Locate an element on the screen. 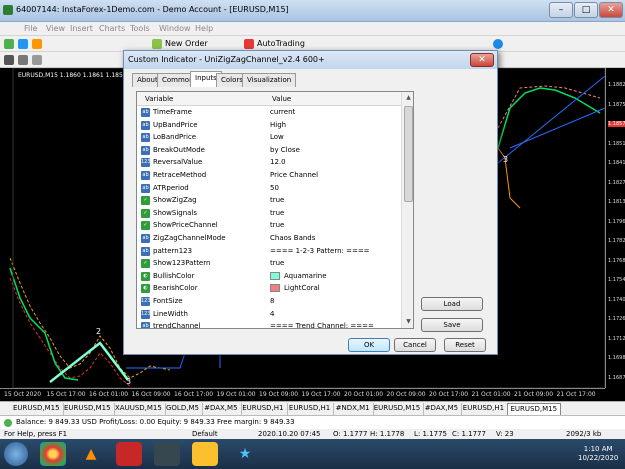 The width and height of the screenshot is (625, 469). new-order-icon is located at coordinates (157, 44).